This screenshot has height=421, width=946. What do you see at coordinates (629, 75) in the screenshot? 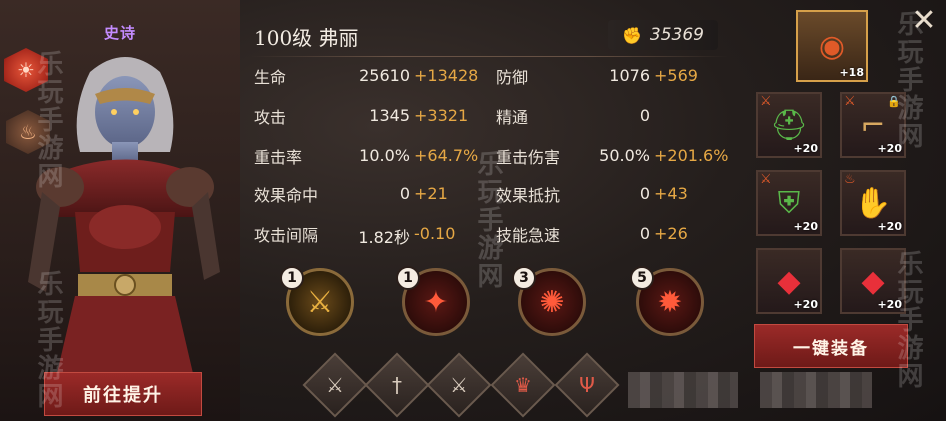
I see `stat-base: 1076` at bounding box center [629, 75].